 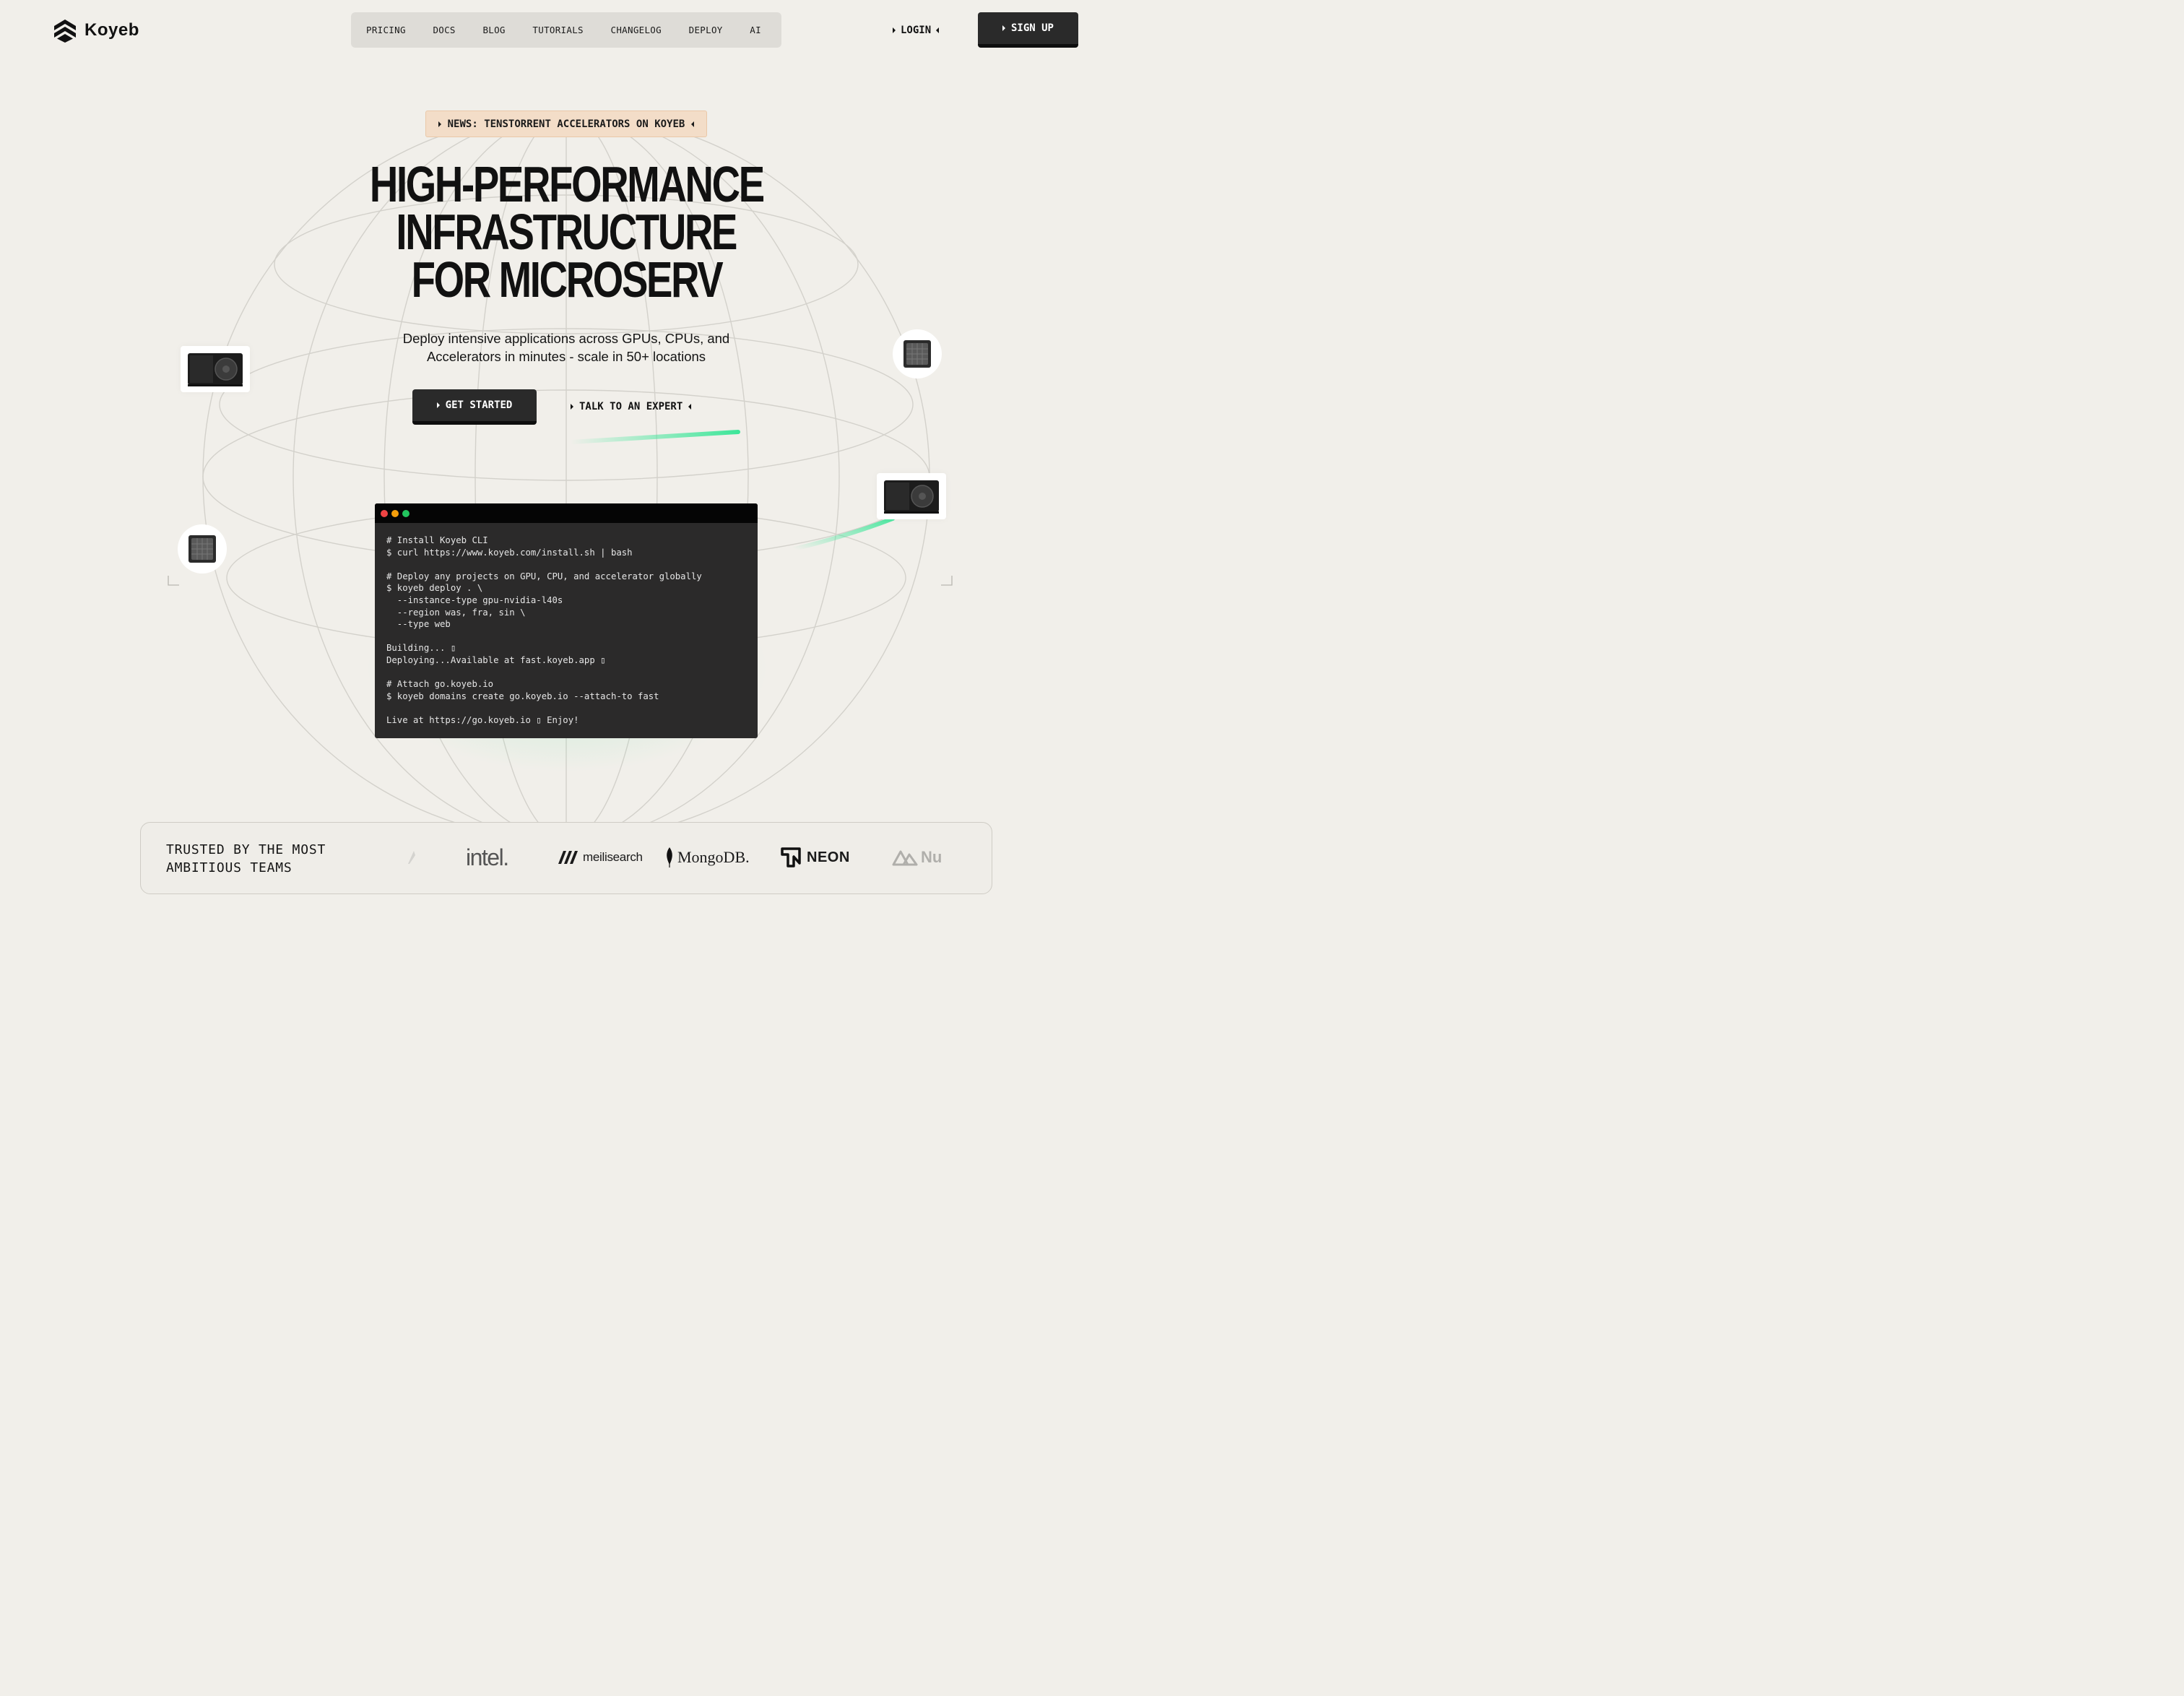 I want to click on nav-changelog: CHANGELOG, so click(x=636, y=30).